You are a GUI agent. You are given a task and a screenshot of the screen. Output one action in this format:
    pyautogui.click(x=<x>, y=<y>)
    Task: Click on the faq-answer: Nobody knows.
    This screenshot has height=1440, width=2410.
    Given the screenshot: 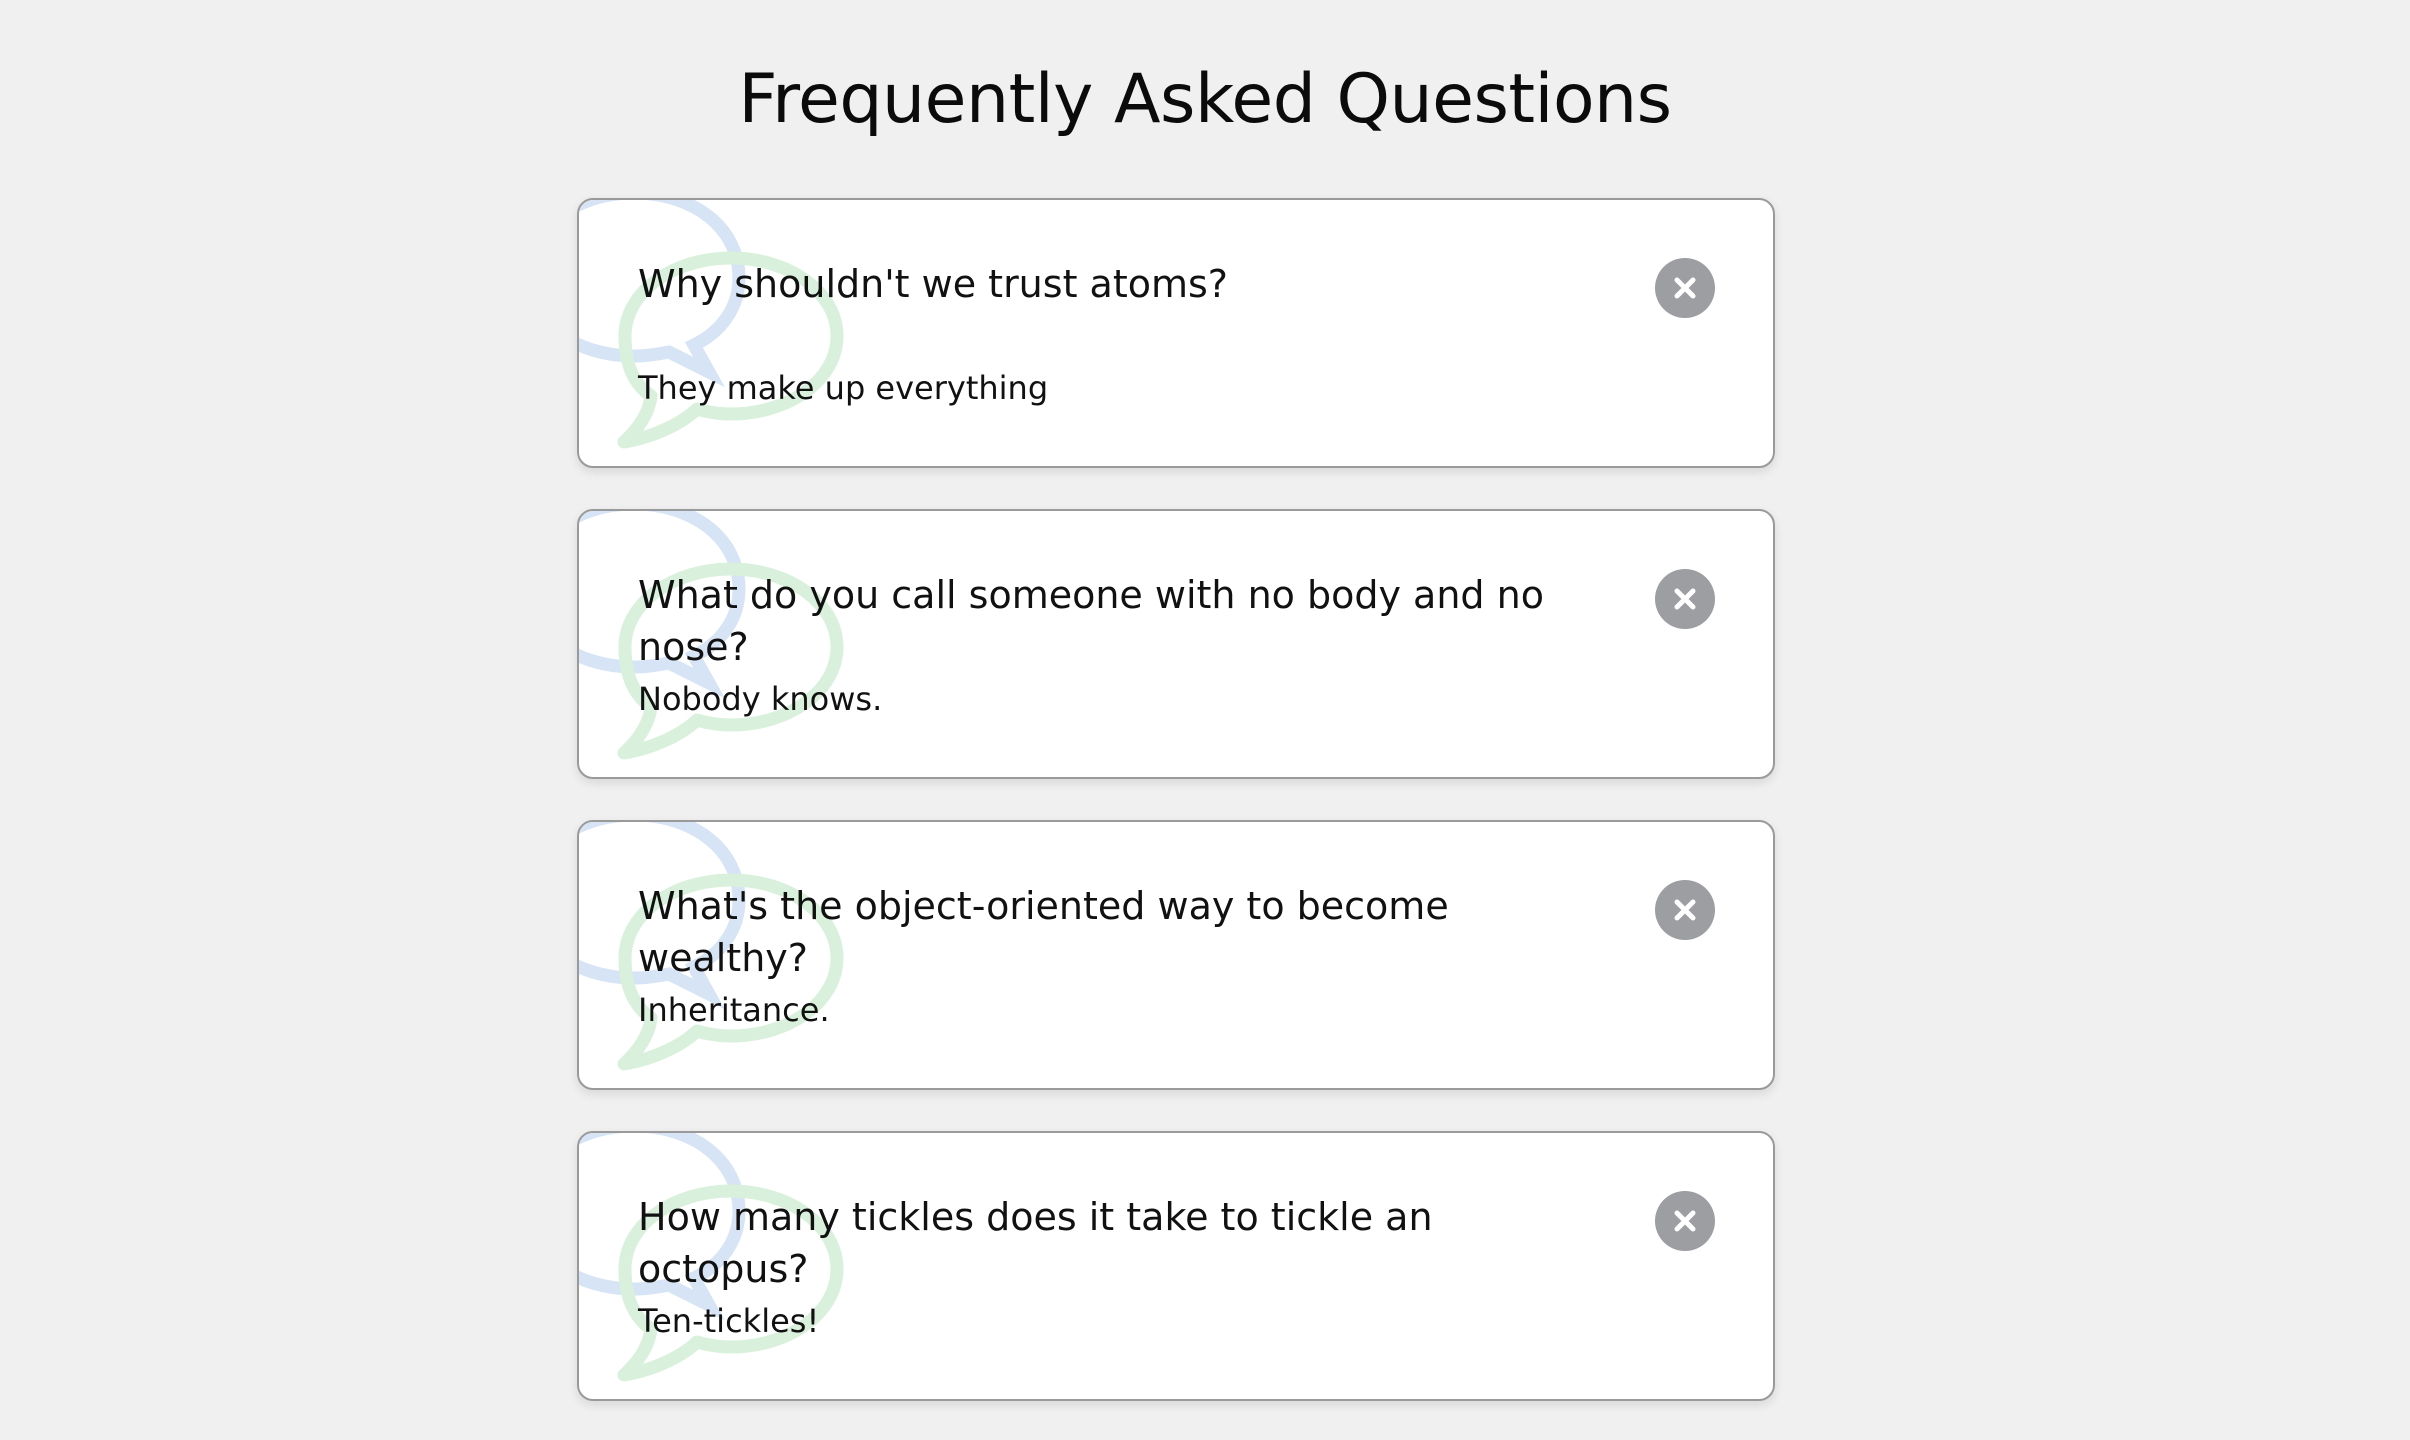 What is the action you would take?
    pyautogui.click(x=760, y=699)
    